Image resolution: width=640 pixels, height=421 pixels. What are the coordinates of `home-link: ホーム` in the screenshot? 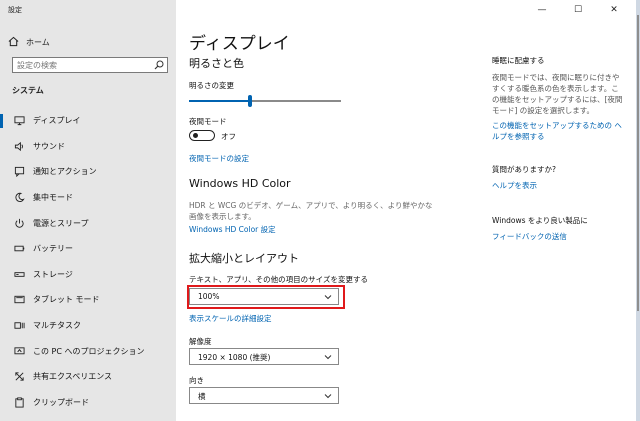 It's located at (29, 42).